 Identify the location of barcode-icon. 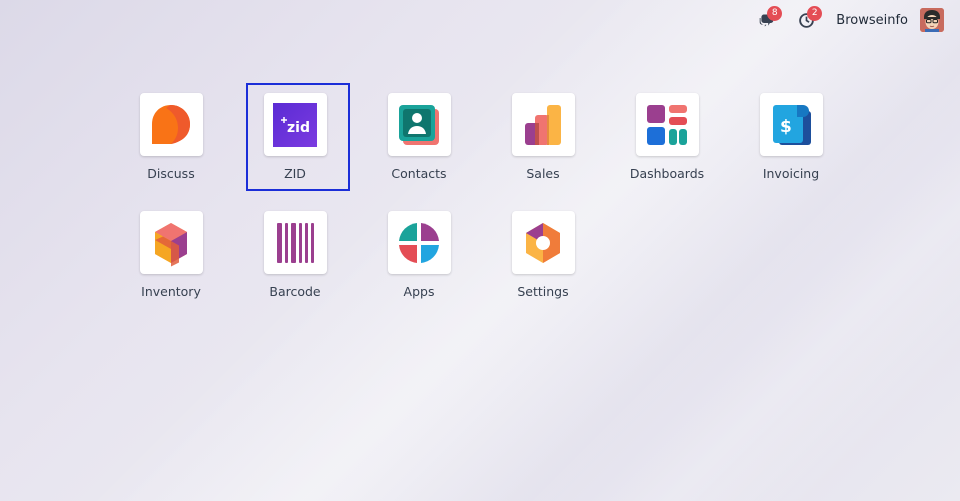
(295, 242).